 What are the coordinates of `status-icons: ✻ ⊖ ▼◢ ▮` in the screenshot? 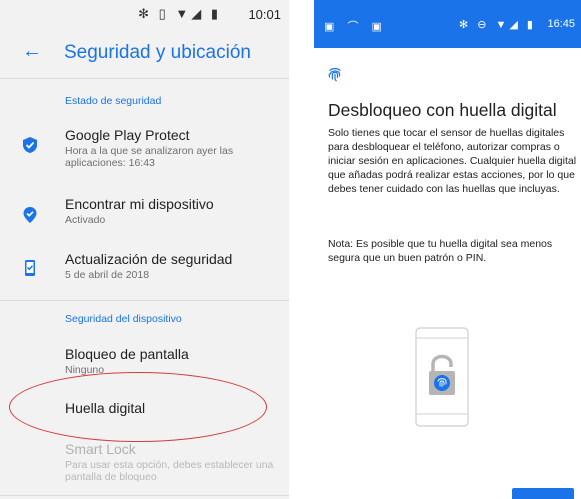 It's located at (497, 25).